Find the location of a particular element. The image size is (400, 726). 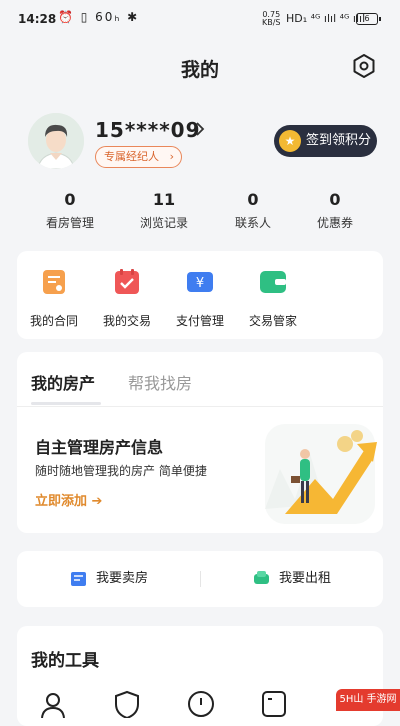

chevron-right-icon is located at coordinates (200, 129).